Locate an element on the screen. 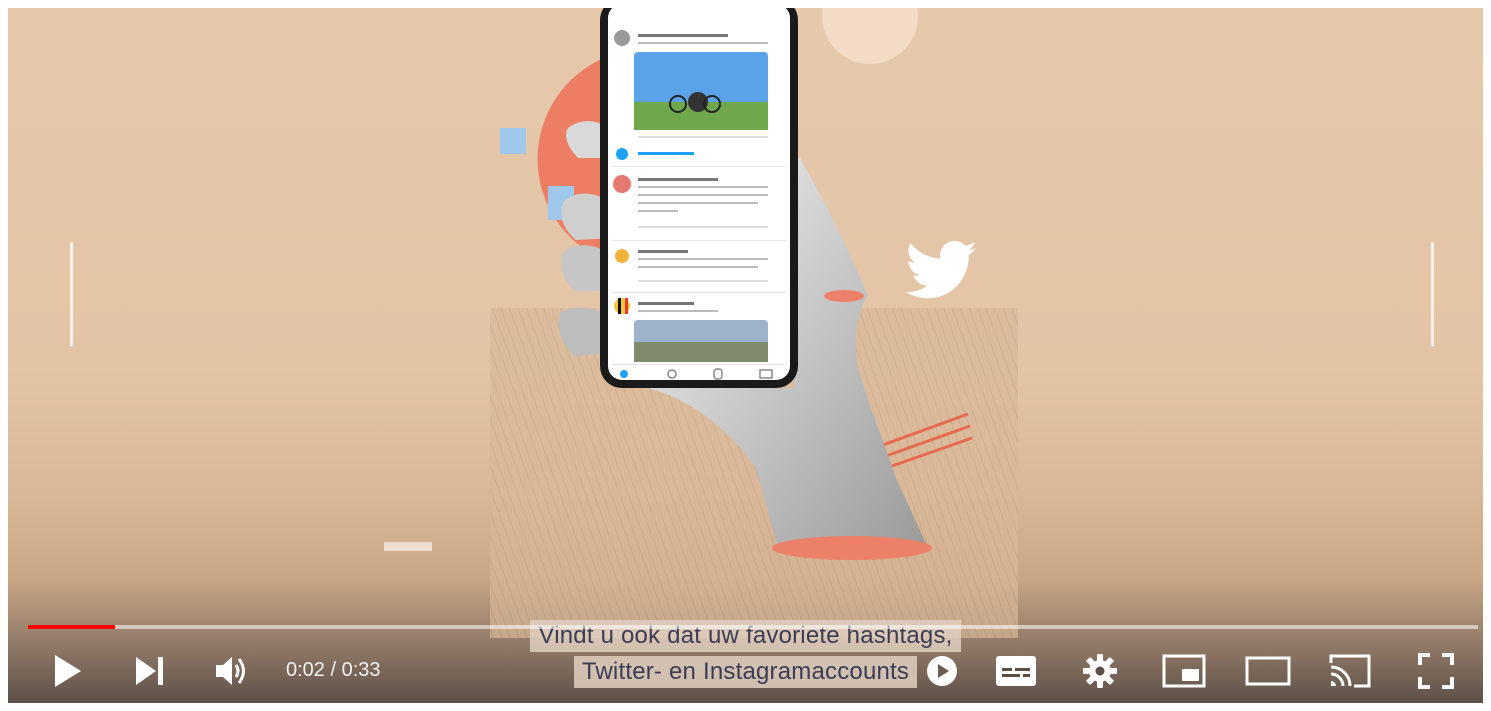 Image resolution: width=1491 pixels, height=711 pixels. fullscreen-button is located at coordinates (1436, 670).